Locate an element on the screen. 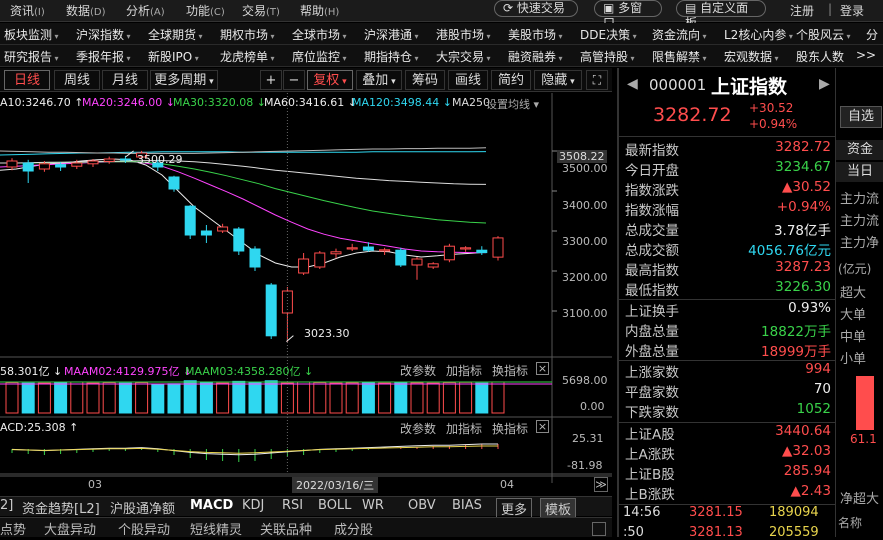 The image size is (883, 540). indicator-tab: RSI is located at coordinates (292, 505).